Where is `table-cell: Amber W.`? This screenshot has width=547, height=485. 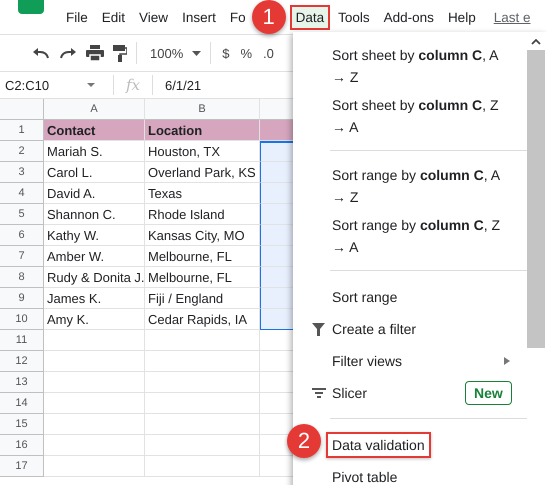
table-cell: Amber W. is located at coordinates (94, 256).